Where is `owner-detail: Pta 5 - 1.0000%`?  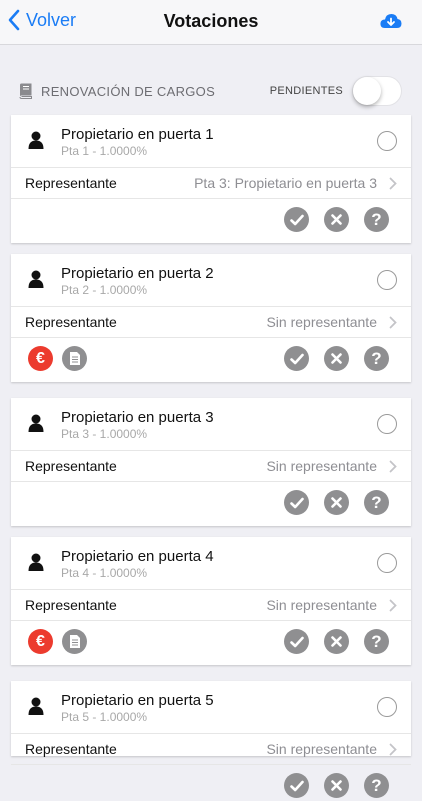
owner-detail: Pta 5 - 1.0000% is located at coordinates (104, 717).